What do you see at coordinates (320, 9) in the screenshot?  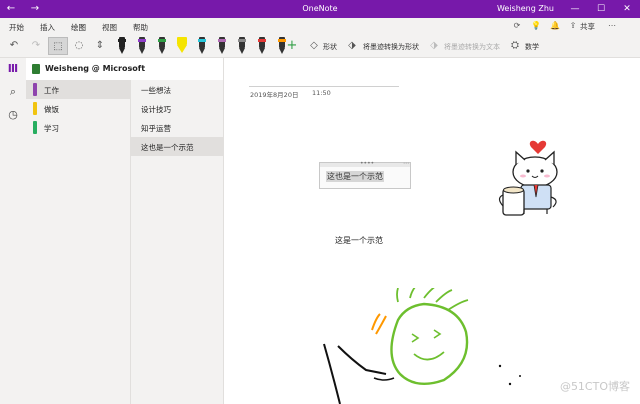 I see `title-bar: ← → OneNote Weisheng Zhu — ☐ ✕` at bounding box center [320, 9].